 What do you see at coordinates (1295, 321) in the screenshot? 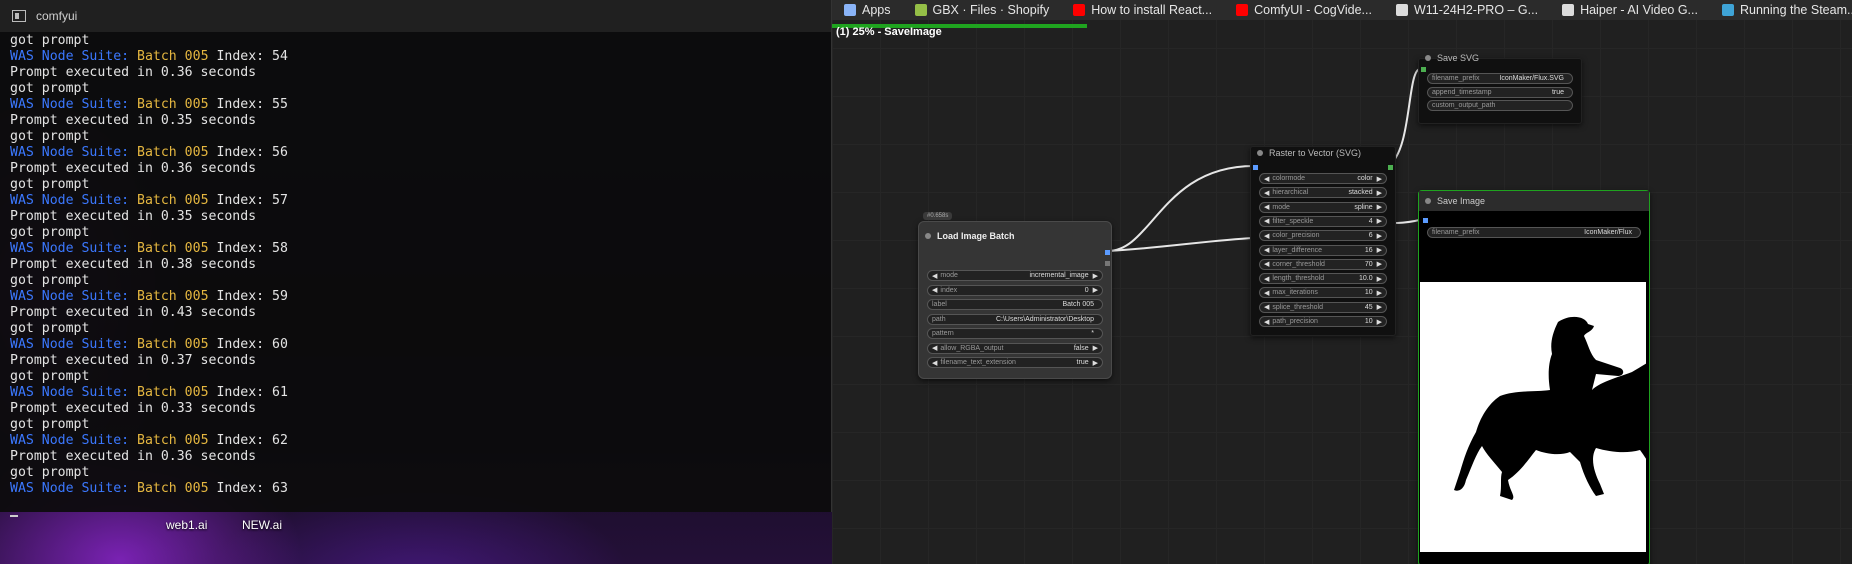
I see `widget-label: path_precision` at bounding box center [1295, 321].